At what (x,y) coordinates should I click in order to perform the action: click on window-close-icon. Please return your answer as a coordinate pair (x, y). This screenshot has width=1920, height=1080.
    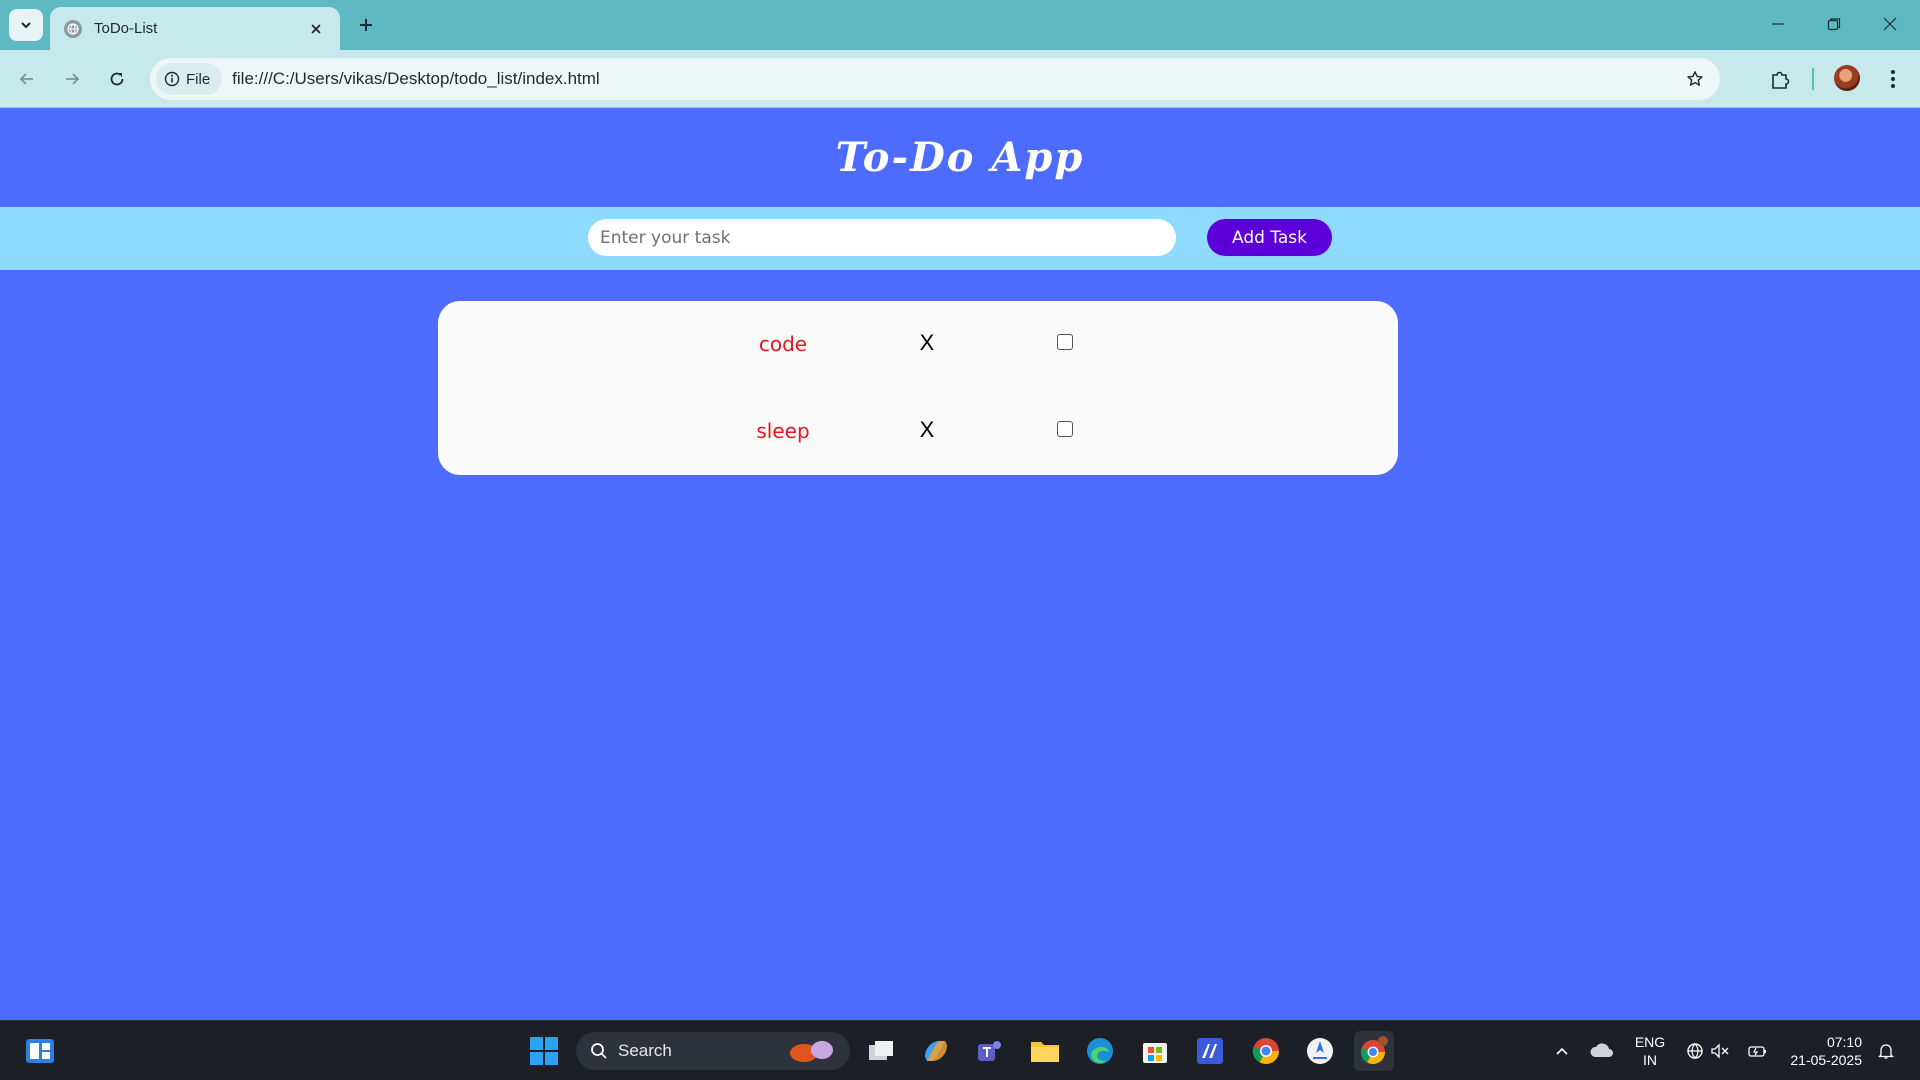
    Looking at the image, I should click on (1890, 24).